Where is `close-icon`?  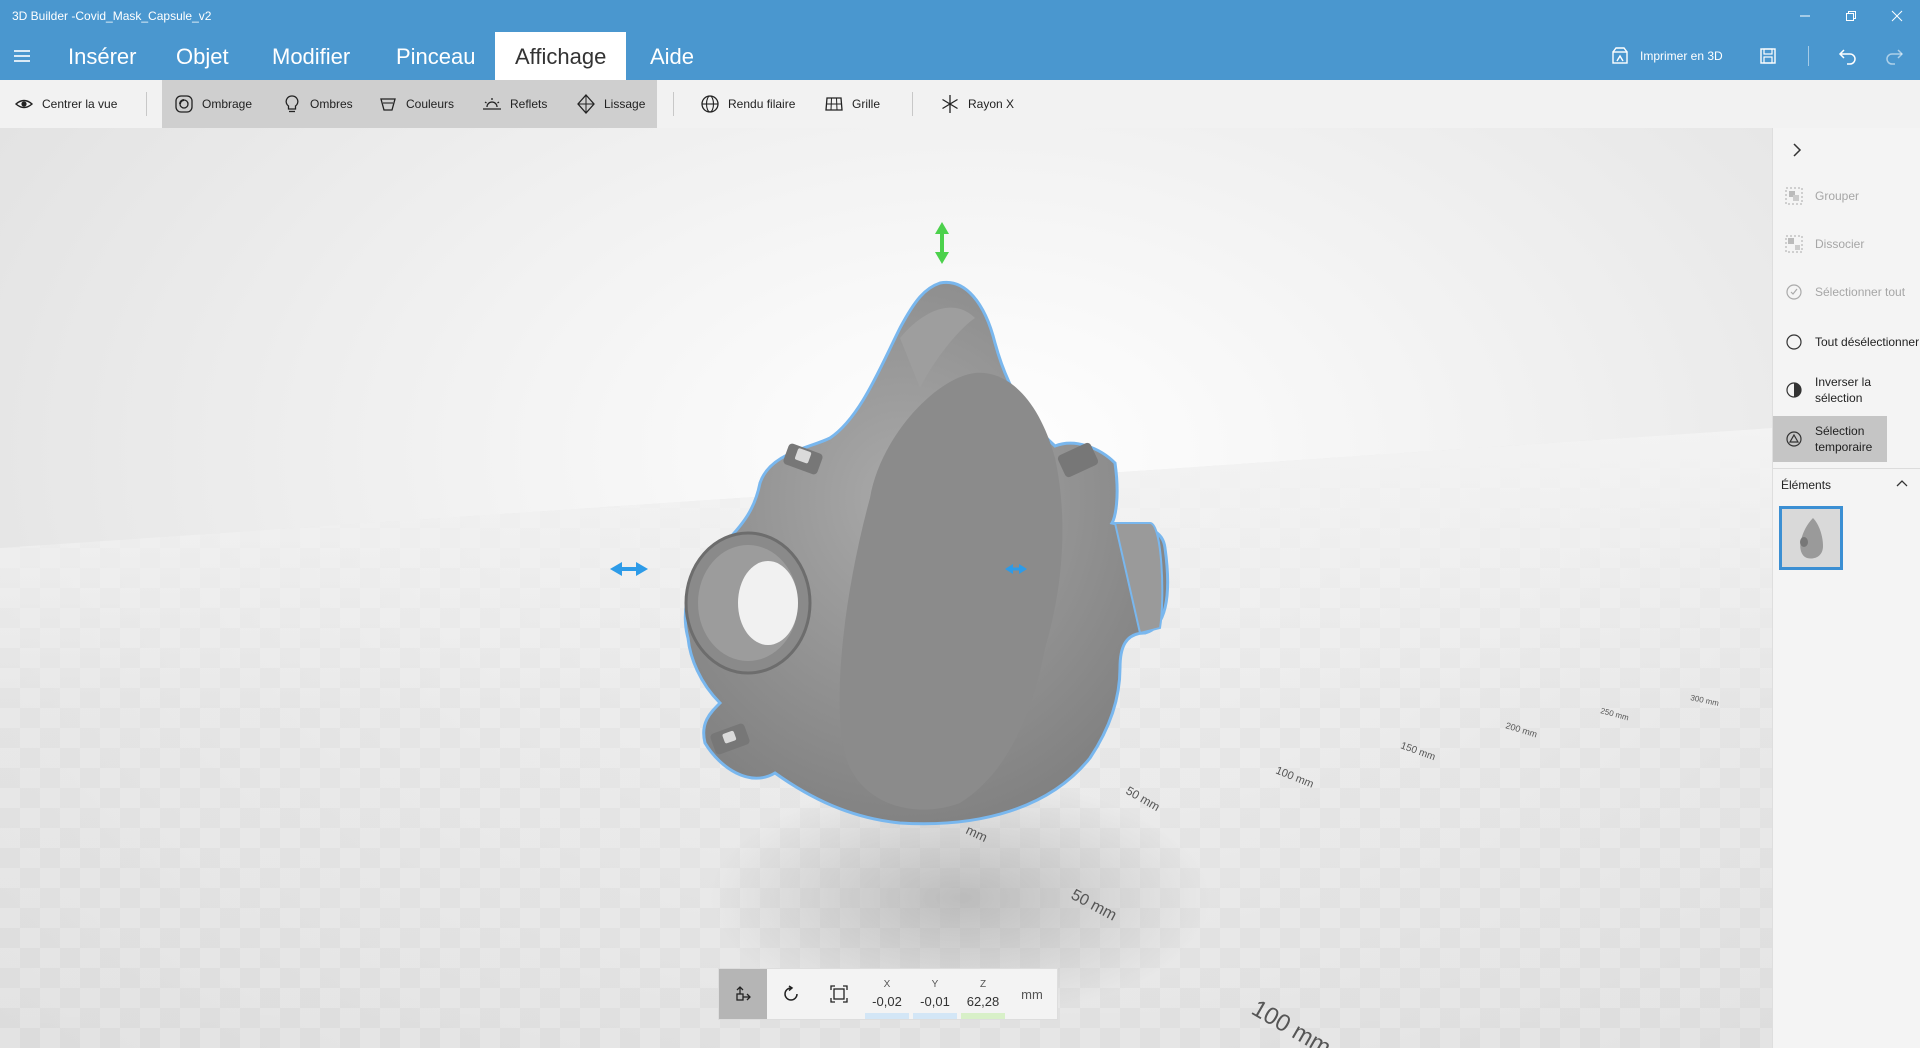 close-icon is located at coordinates (1897, 16).